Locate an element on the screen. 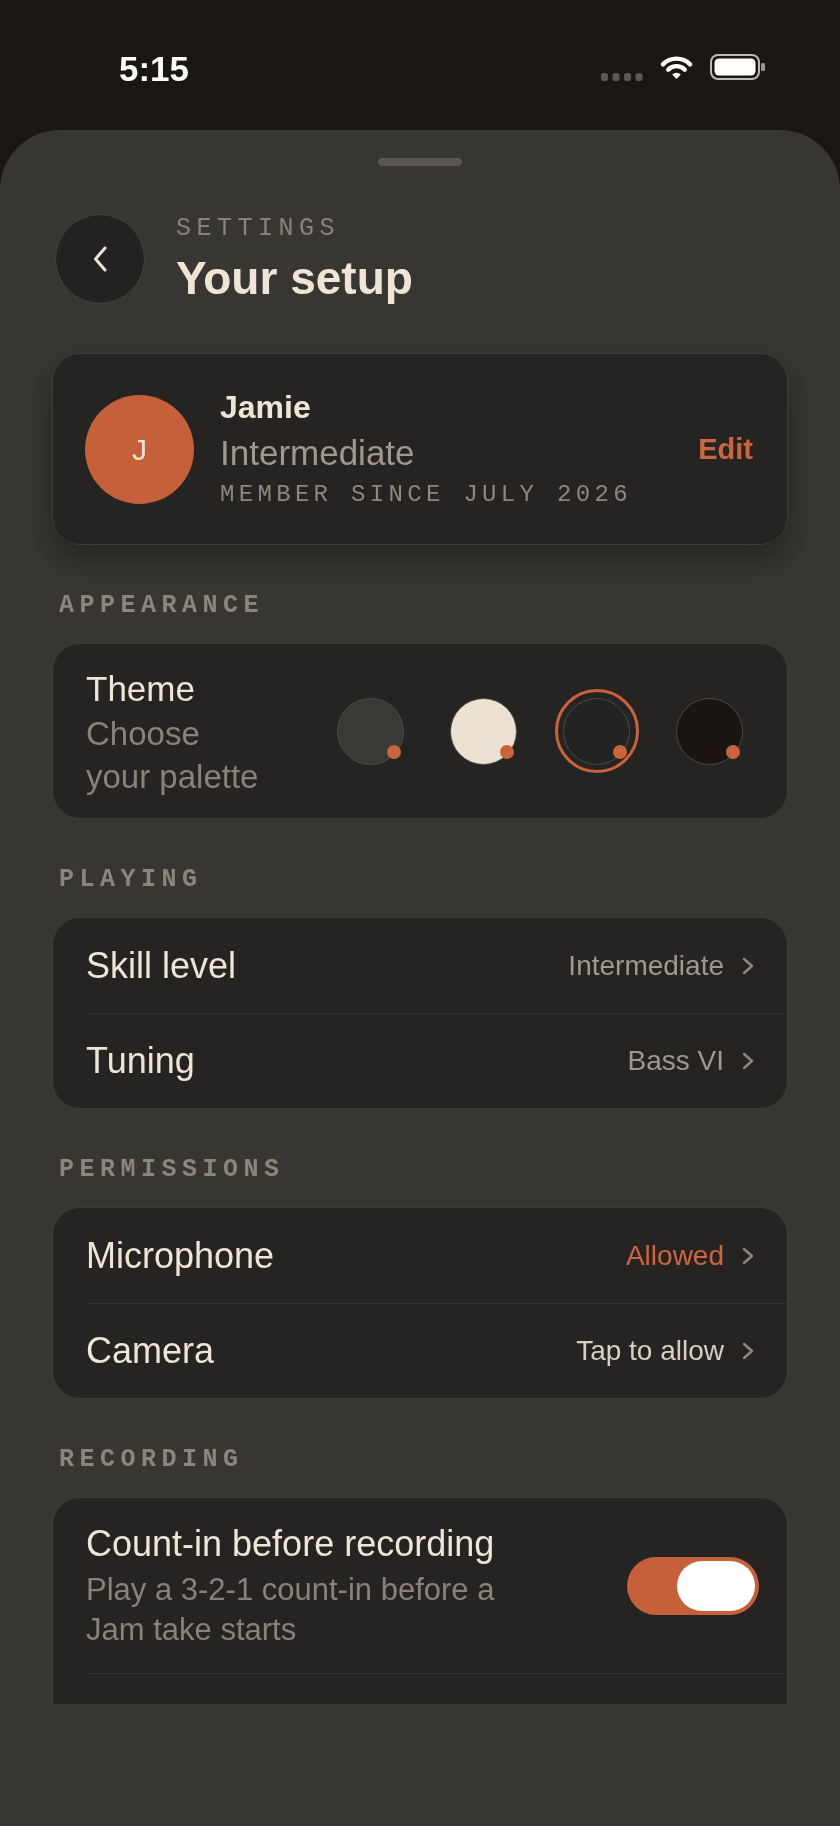 The image size is (840, 1826). wifi-icon is located at coordinates (676, 67).